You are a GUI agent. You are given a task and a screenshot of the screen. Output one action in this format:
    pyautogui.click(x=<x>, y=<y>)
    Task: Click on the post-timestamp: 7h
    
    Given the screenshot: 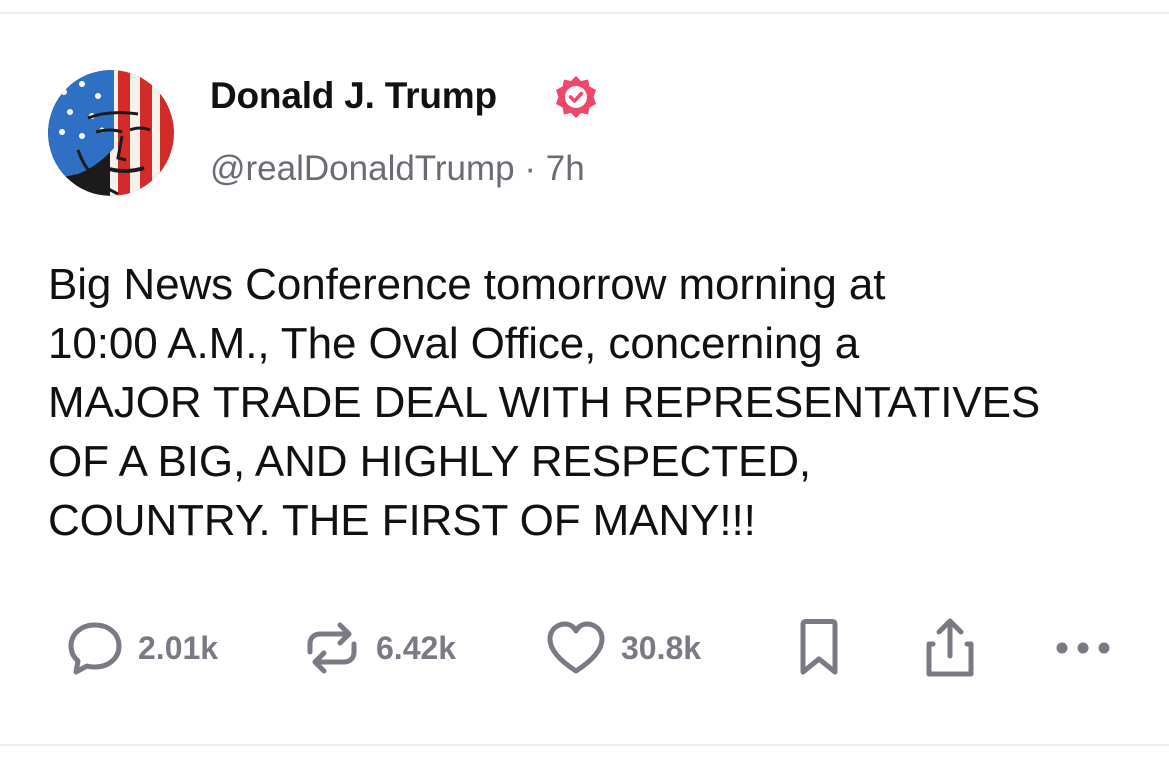 What is the action you would take?
    pyautogui.click(x=565, y=168)
    